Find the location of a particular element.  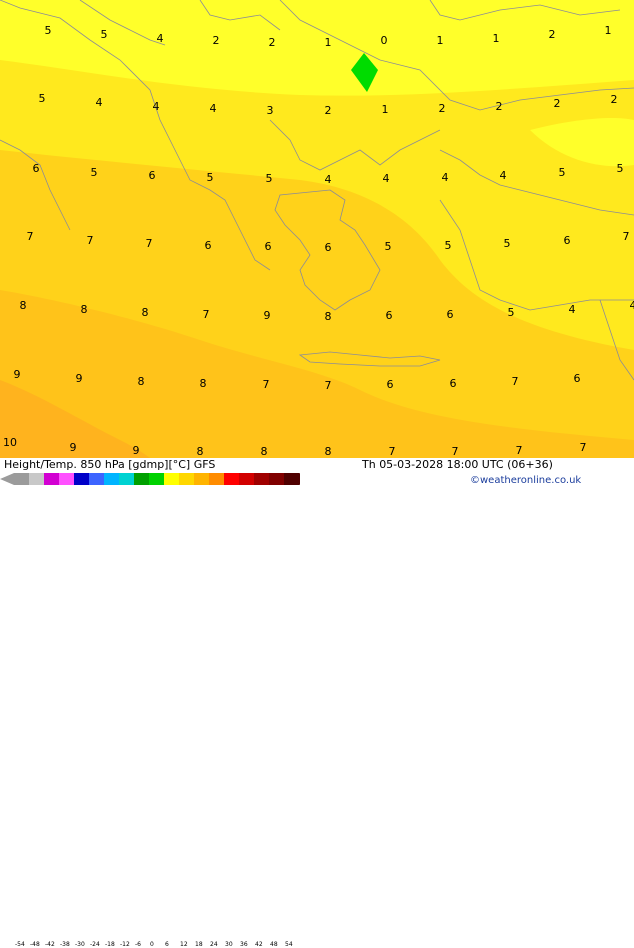

colorbar-tick-label: 24 is located at coordinates (214, 944).